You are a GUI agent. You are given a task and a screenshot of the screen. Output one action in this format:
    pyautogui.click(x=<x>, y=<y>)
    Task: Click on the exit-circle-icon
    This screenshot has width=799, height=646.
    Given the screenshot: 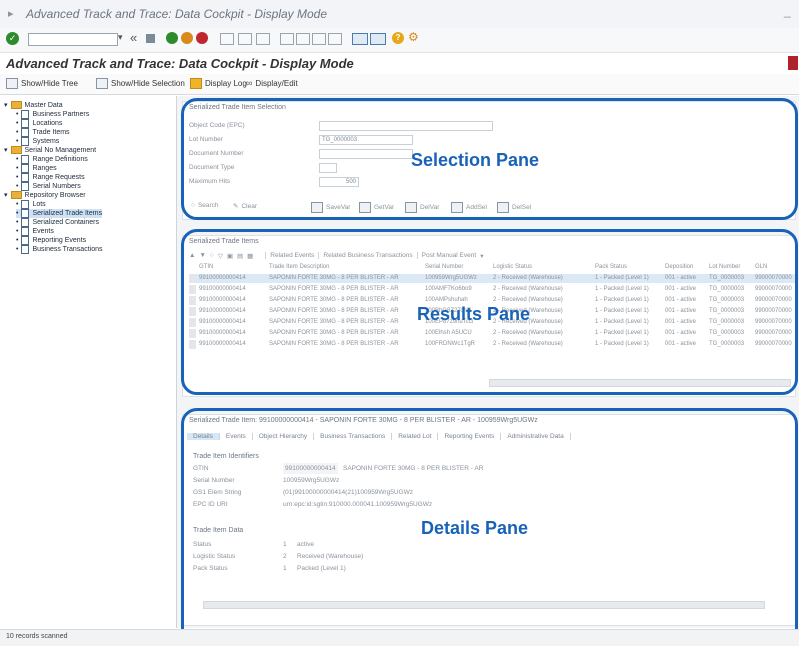 What is the action you would take?
    pyautogui.click(x=187, y=38)
    